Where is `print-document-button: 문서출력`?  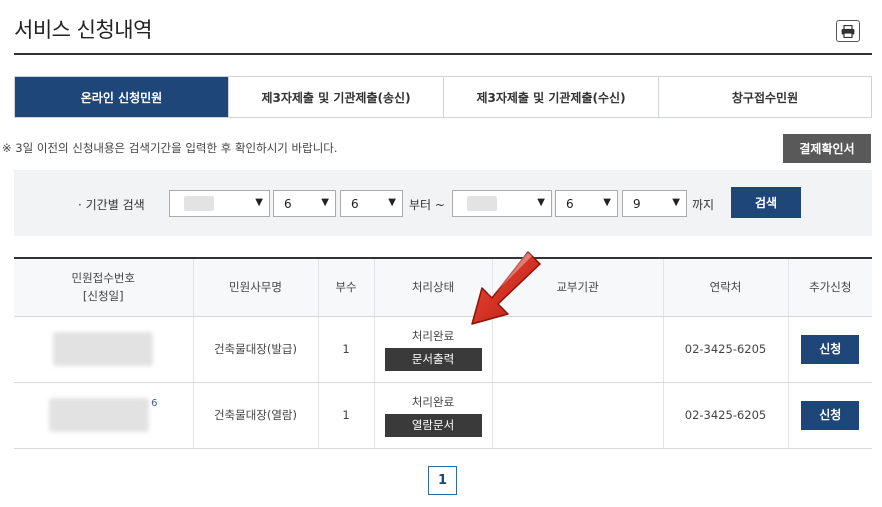 print-document-button: 문서출력 is located at coordinates (433, 359).